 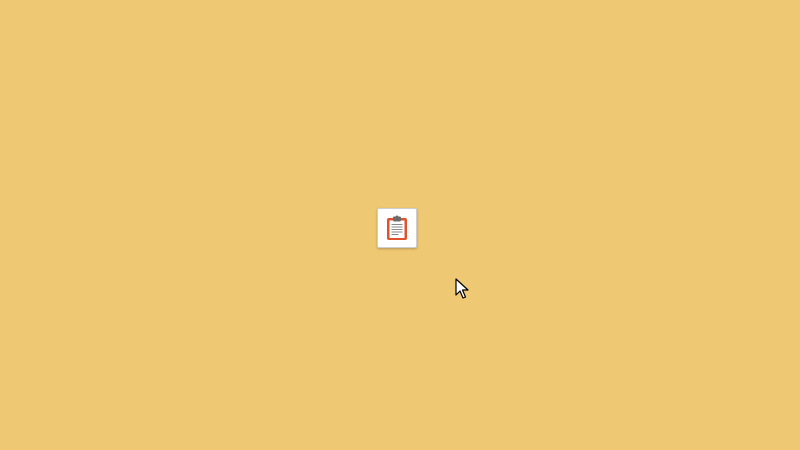 I want to click on clipboard-tile-button, so click(x=397, y=228).